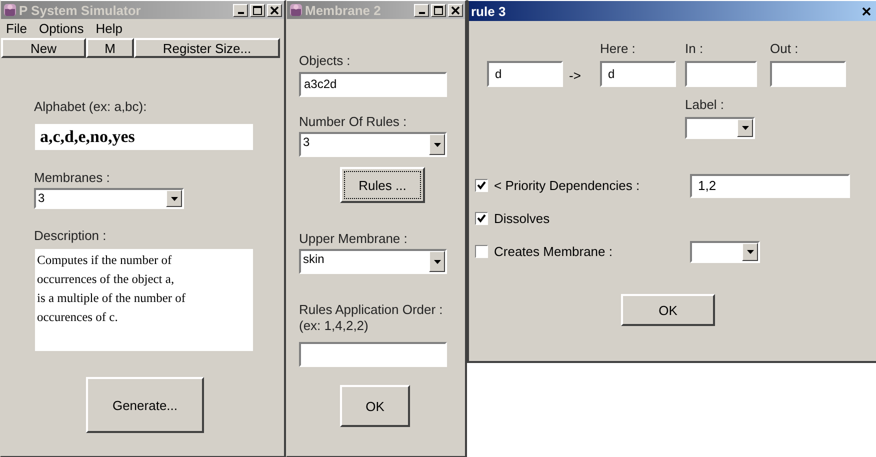  Describe the element at coordinates (324, 61) in the screenshot. I see `field-label: Objects :` at that location.